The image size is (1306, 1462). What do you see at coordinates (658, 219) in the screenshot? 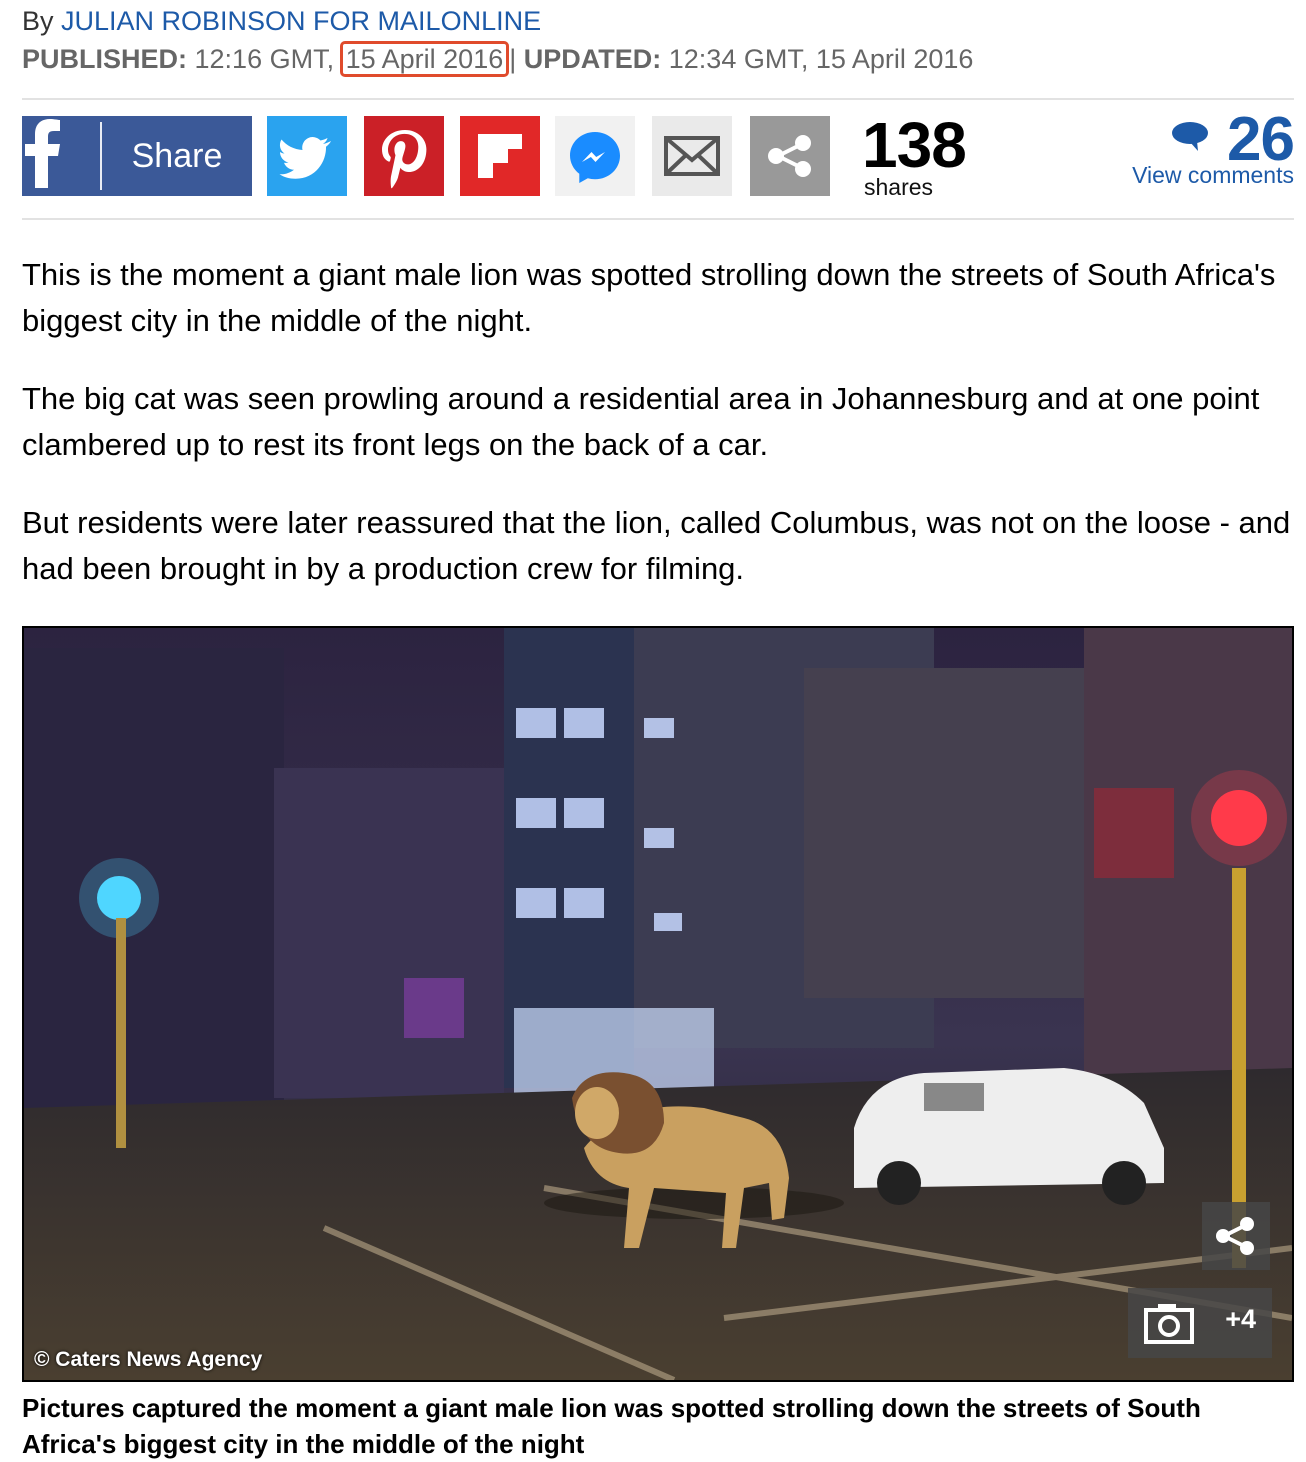
I see `divider-bottom` at bounding box center [658, 219].